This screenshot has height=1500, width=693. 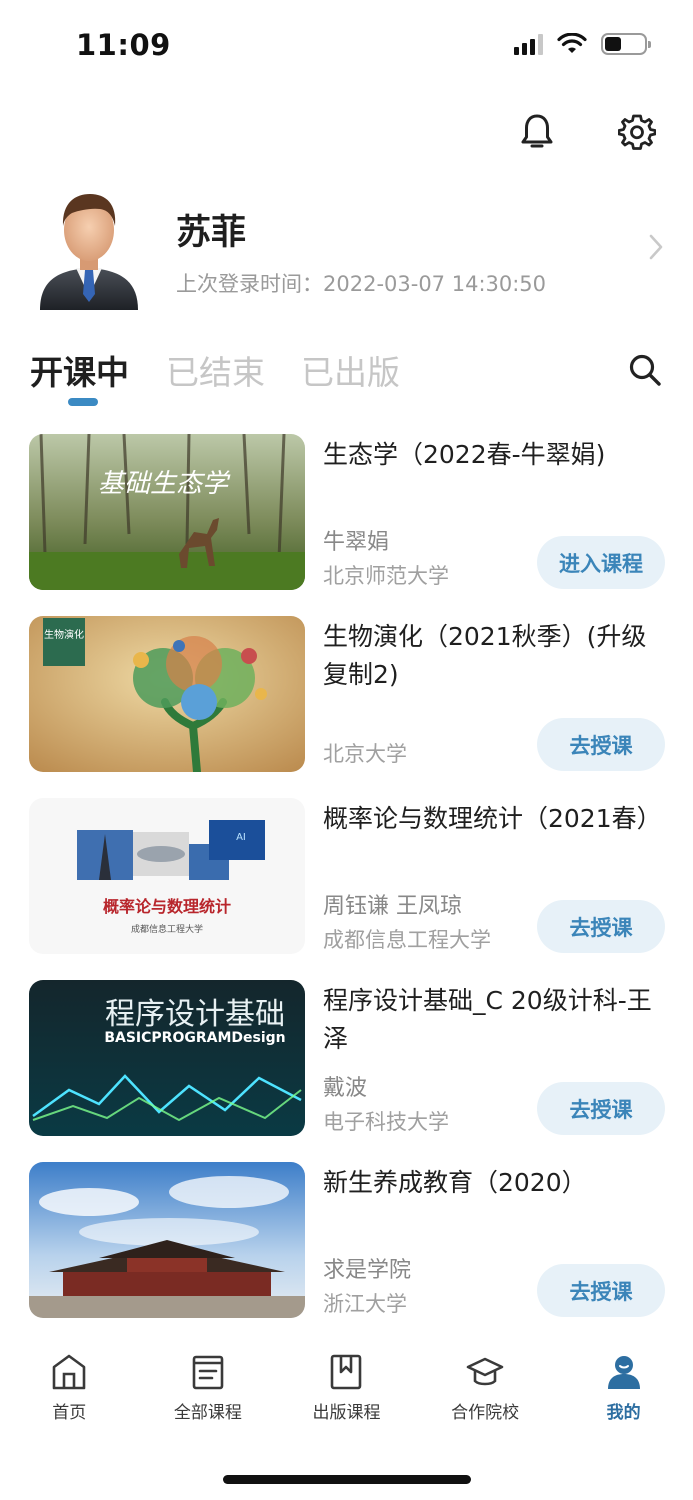 I want to click on nav-partner-schools: 合作院校, so click(x=485, y=1397).